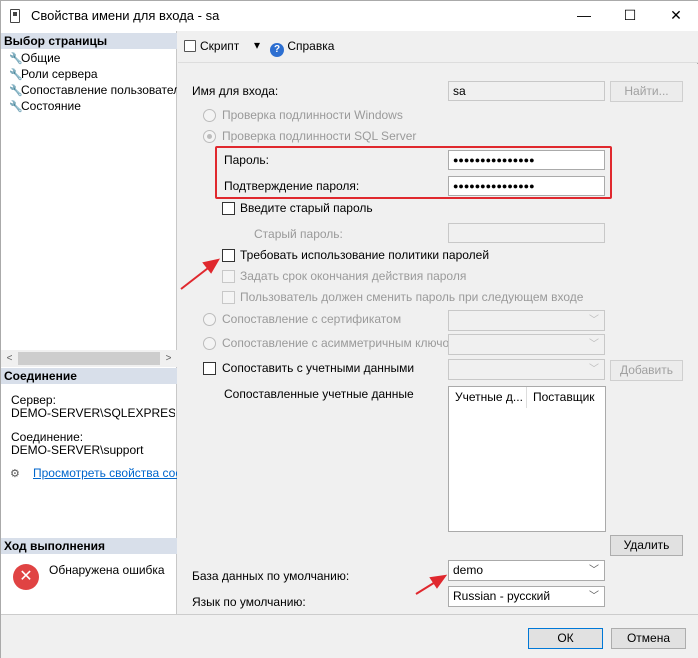 The height and width of the screenshot is (658, 698). What do you see at coordinates (349, 636) in the screenshot?
I see `dialog-footer: ОК Отмена` at bounding box center [349, 636].